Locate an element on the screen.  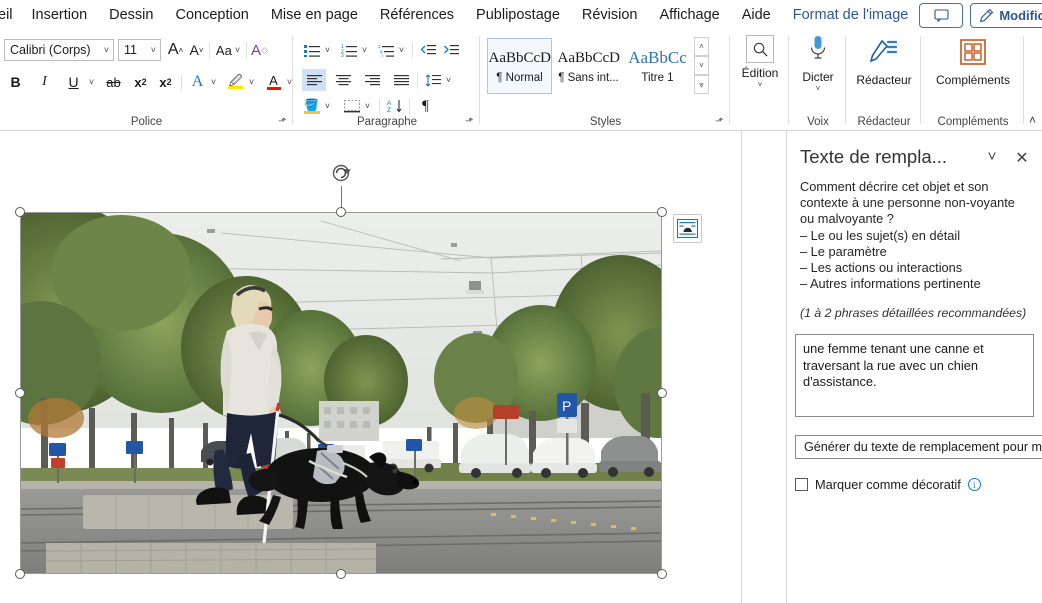
superscript-button: x2 is located at coordinates (165, 82).